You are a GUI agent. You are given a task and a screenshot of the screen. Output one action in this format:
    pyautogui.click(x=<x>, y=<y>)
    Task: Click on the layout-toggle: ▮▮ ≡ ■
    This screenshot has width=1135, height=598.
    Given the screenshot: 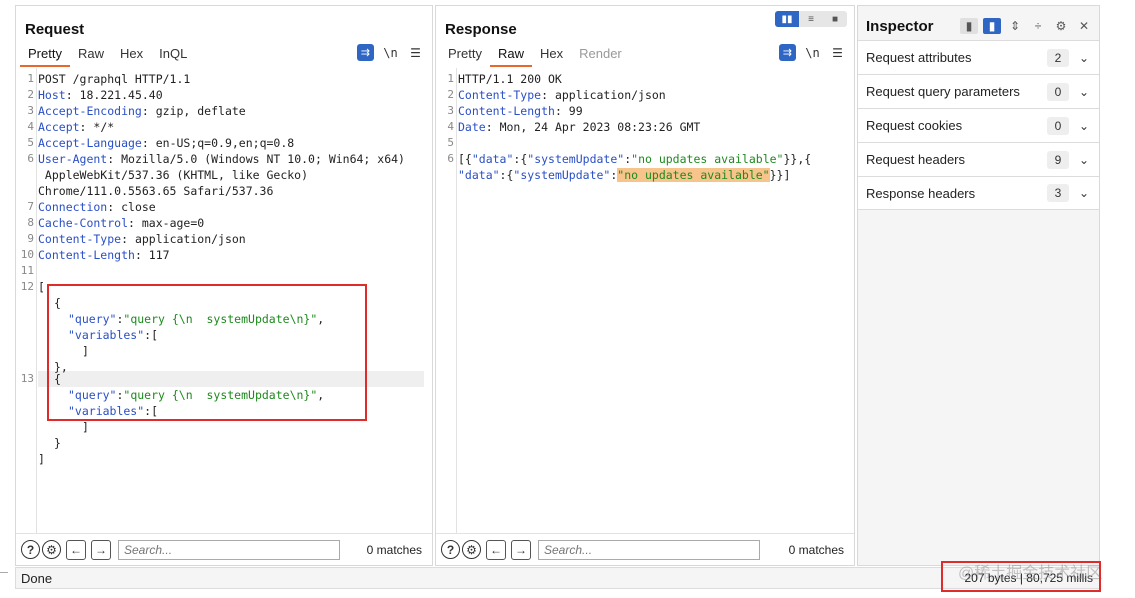 What is the action you would take?
    pyautogui.click(x=811, y=19)
    